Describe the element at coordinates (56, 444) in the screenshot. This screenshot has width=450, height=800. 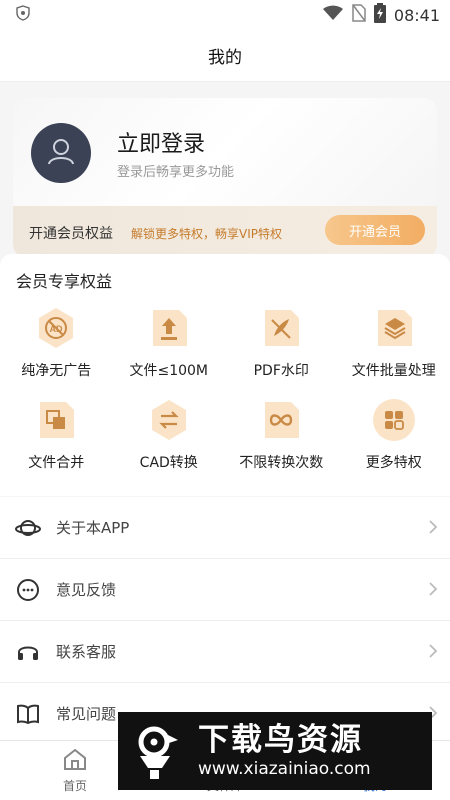
I see `benefit-merge: 文件合并` at that location.